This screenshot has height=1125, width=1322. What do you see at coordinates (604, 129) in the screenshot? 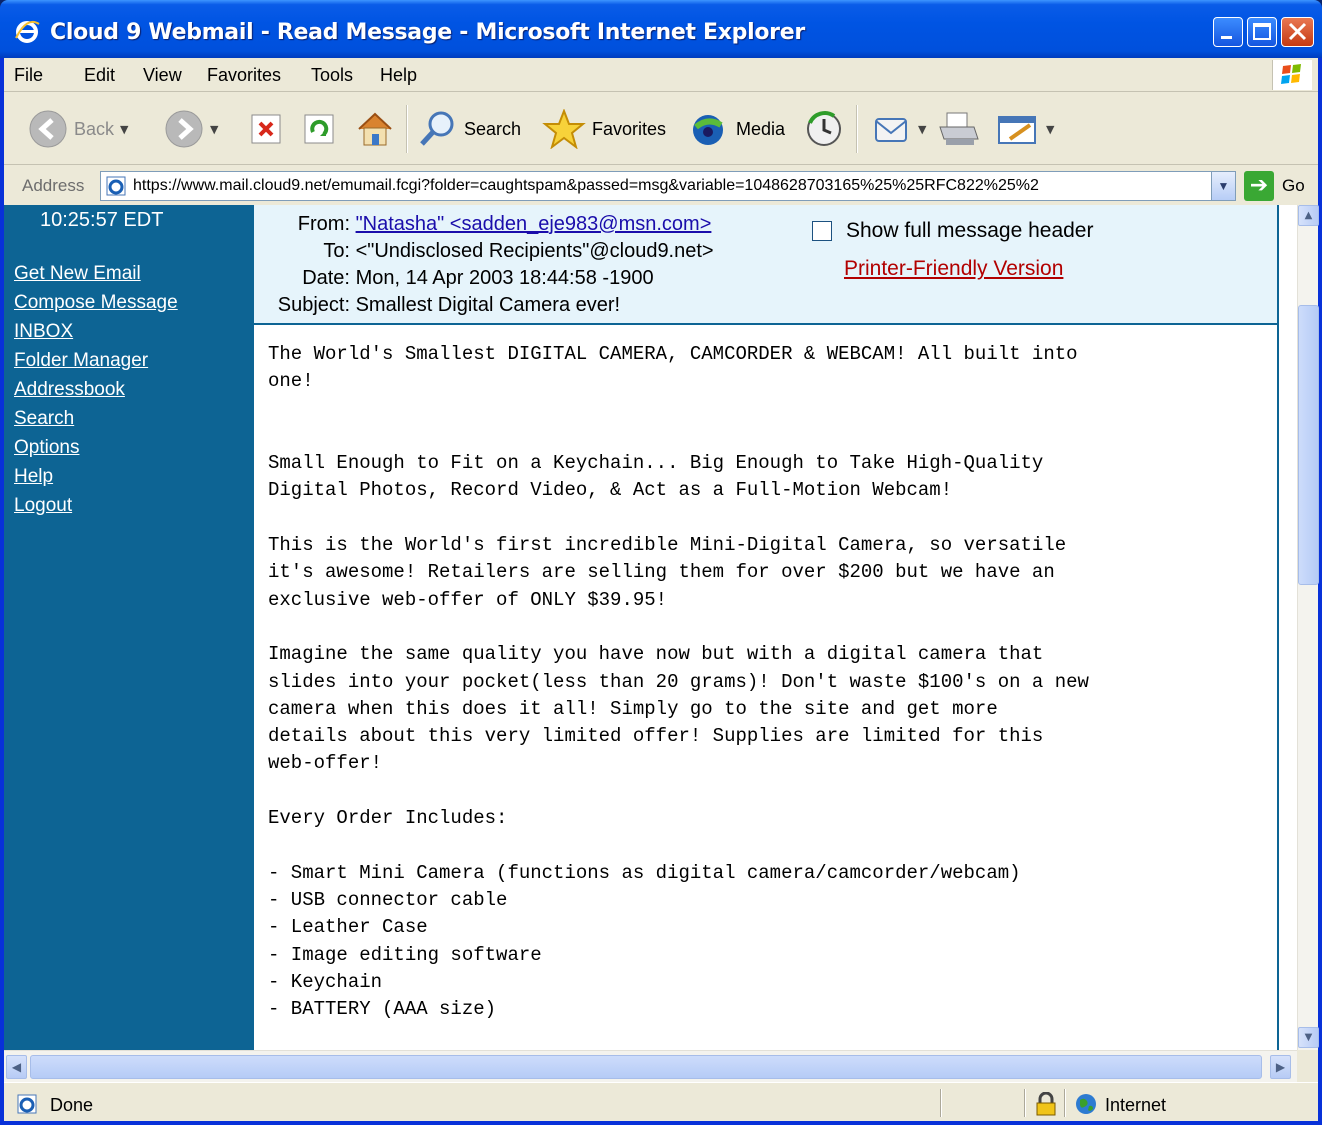
I see `favorites-button: Favorites` at bounding box center [604, 129].